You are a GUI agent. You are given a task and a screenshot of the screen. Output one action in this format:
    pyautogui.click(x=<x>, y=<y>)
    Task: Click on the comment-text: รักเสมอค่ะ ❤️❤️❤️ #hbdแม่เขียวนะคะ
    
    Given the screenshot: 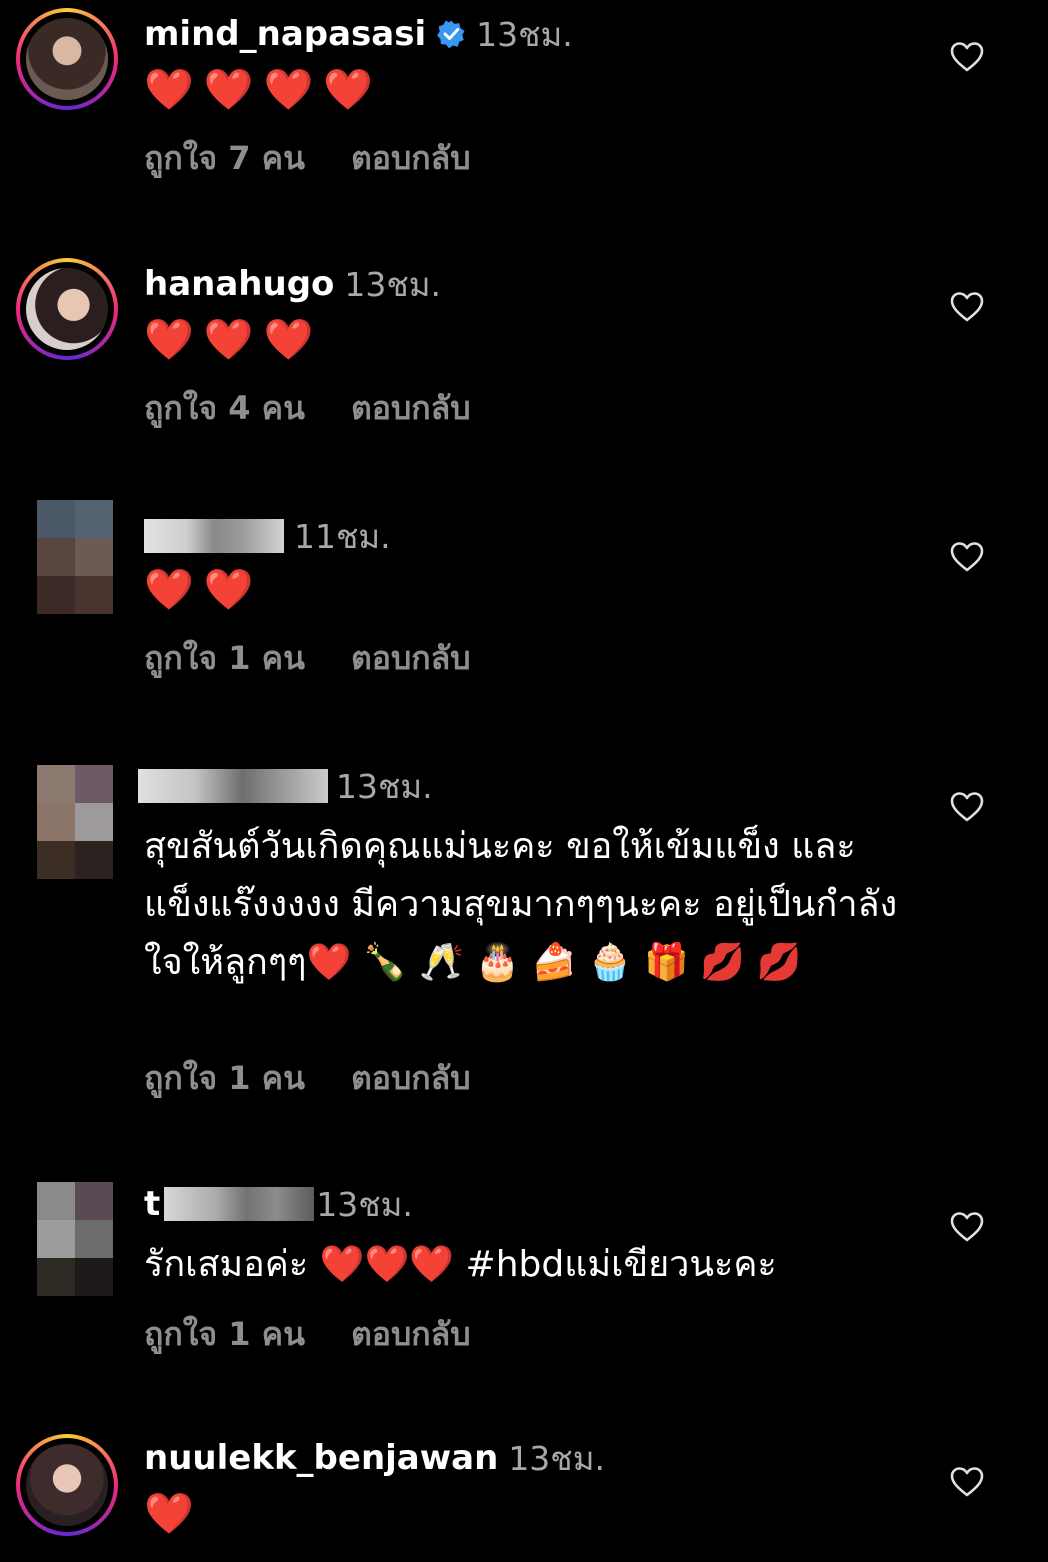 What is the action you would take?
    pyautogui.click(x=460, y=1264)
    